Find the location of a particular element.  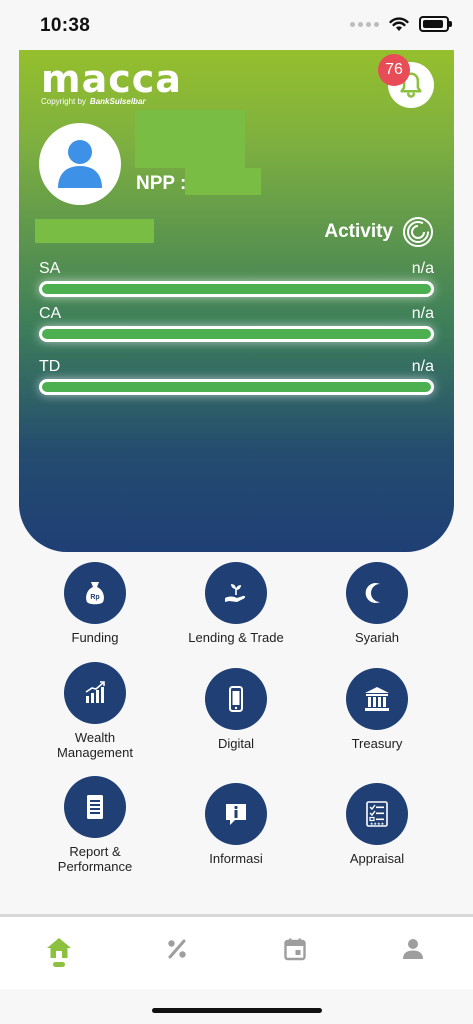

menu-syariah: Syariah is located at coordinates (377, 603).